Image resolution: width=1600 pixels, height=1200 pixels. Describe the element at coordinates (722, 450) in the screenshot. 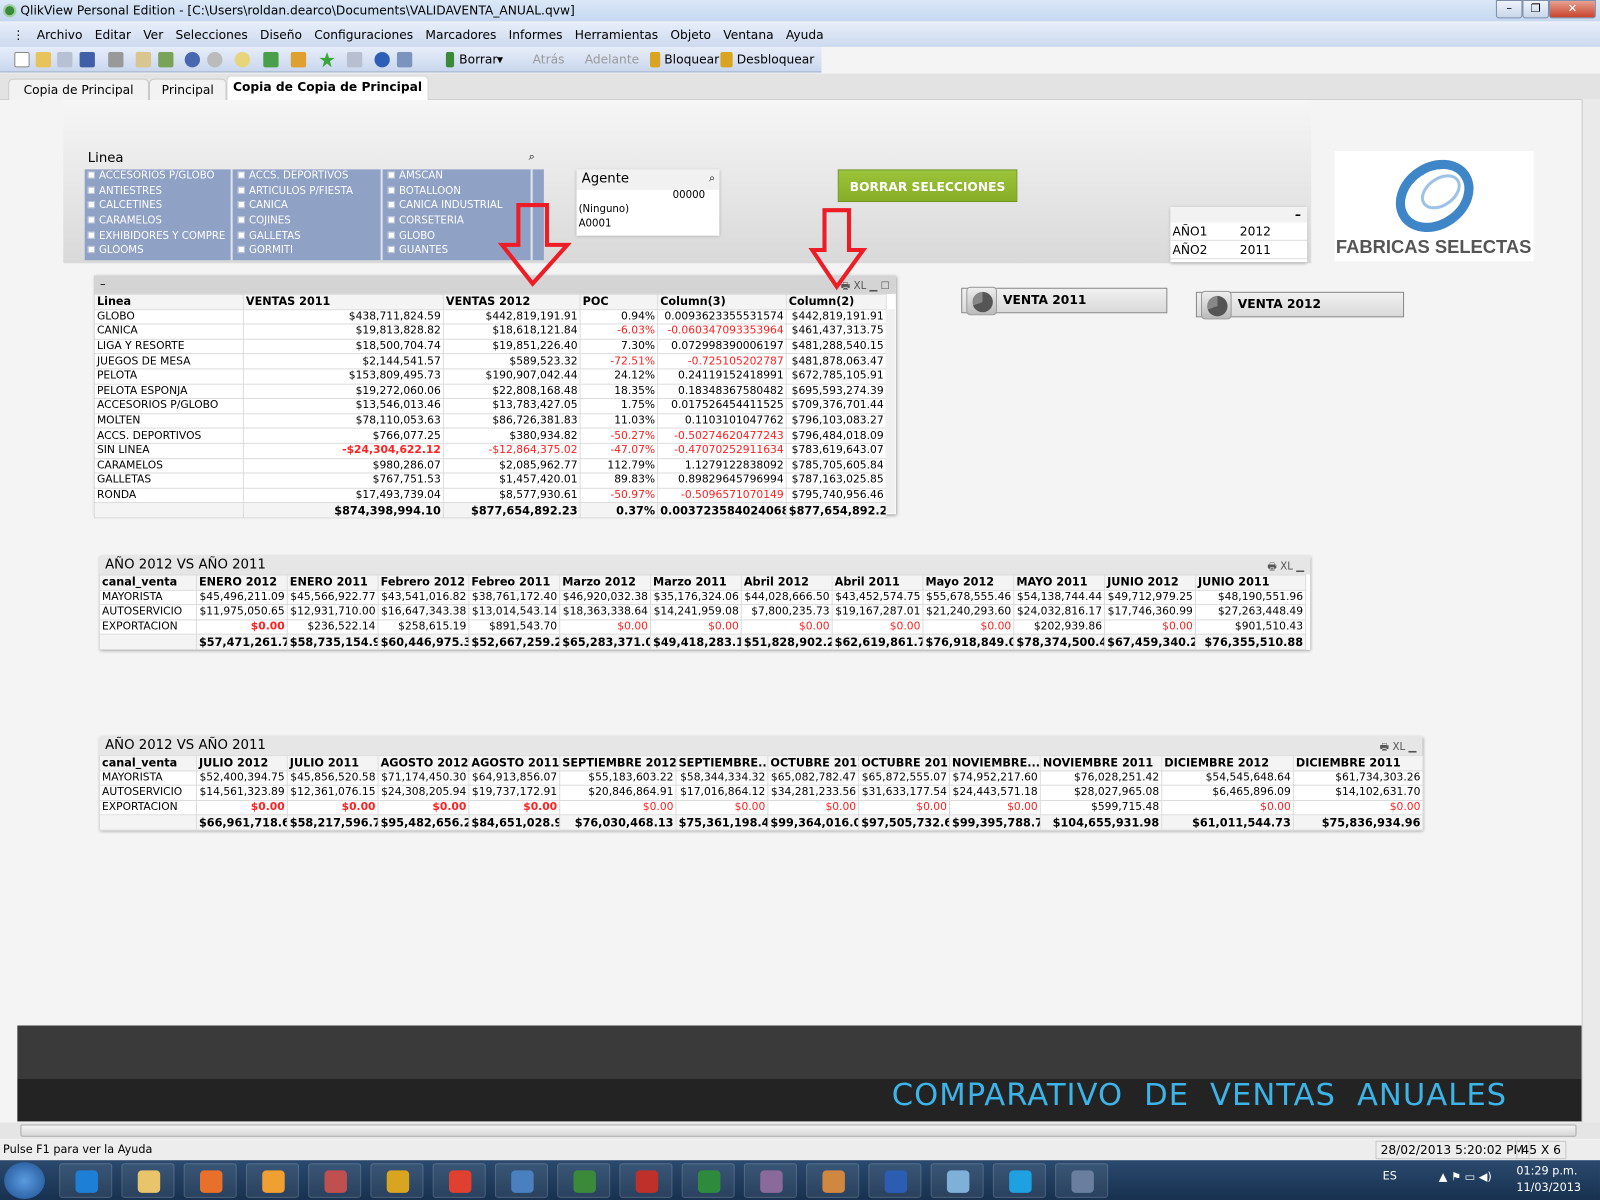

I see `table-cell: -0.47070252911634` at that location.